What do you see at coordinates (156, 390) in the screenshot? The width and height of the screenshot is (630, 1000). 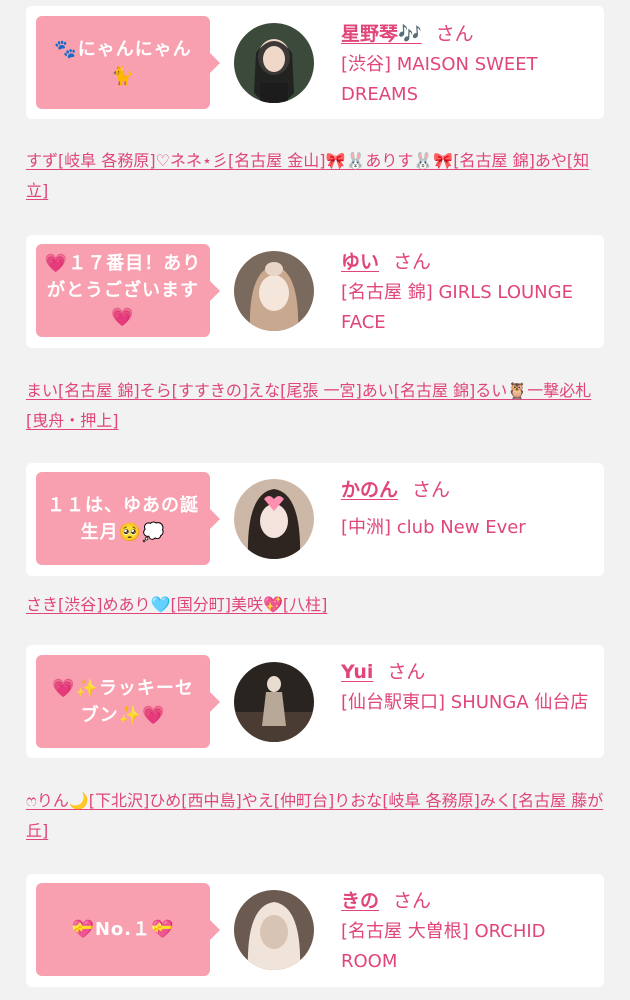 I see `girl-link: そら` at bounding box center [156, 390].